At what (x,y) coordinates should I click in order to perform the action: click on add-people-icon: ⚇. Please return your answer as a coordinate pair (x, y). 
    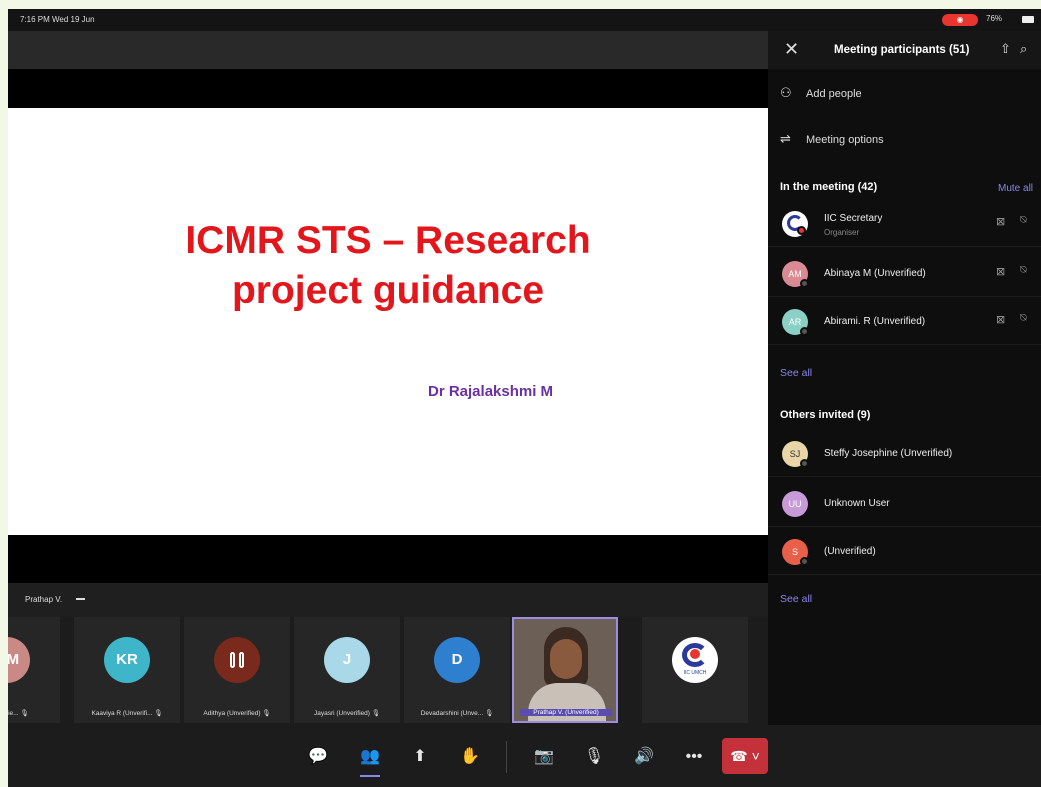
    Looking at the image, I should click on (786, 92).